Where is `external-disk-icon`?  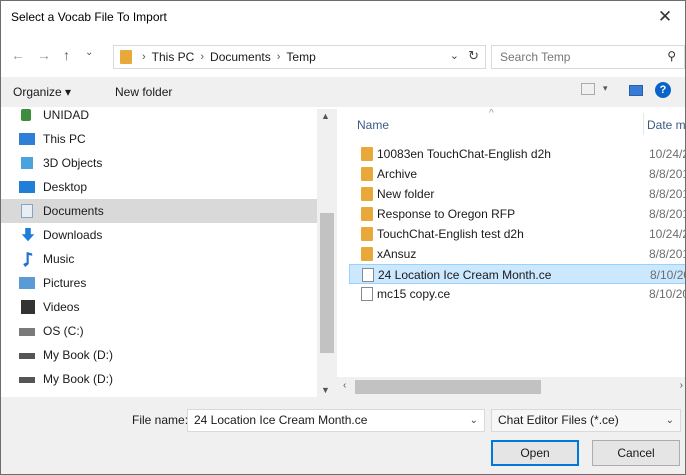
external-disk-icon is located at coordinates (27, 380).